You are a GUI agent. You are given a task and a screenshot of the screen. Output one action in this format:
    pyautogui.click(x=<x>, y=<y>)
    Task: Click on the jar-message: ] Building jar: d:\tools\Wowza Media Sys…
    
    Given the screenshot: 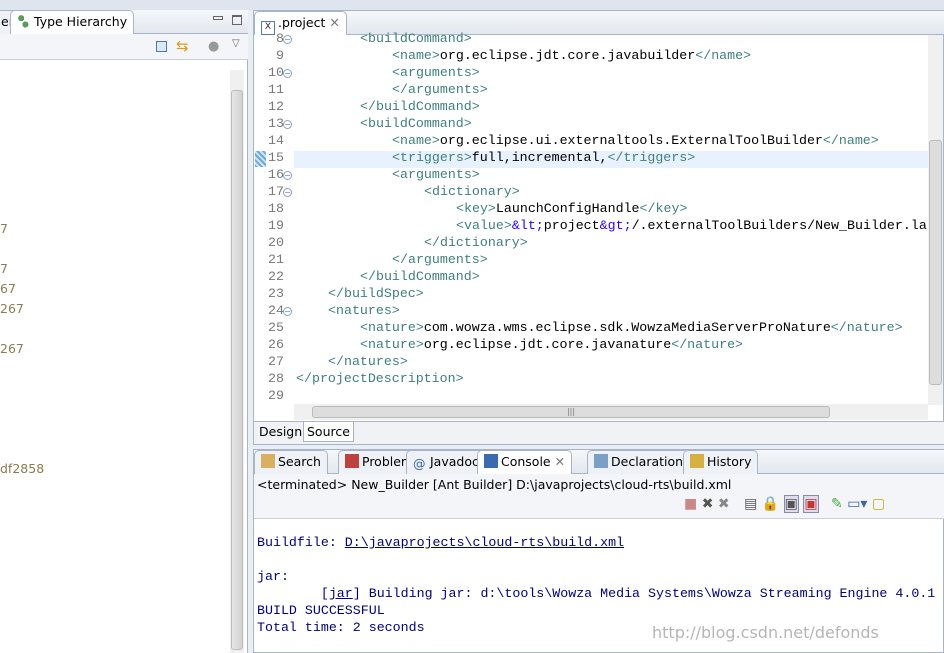 What is the action you would take?
    pyautogui.click(x=644, y=593)
    